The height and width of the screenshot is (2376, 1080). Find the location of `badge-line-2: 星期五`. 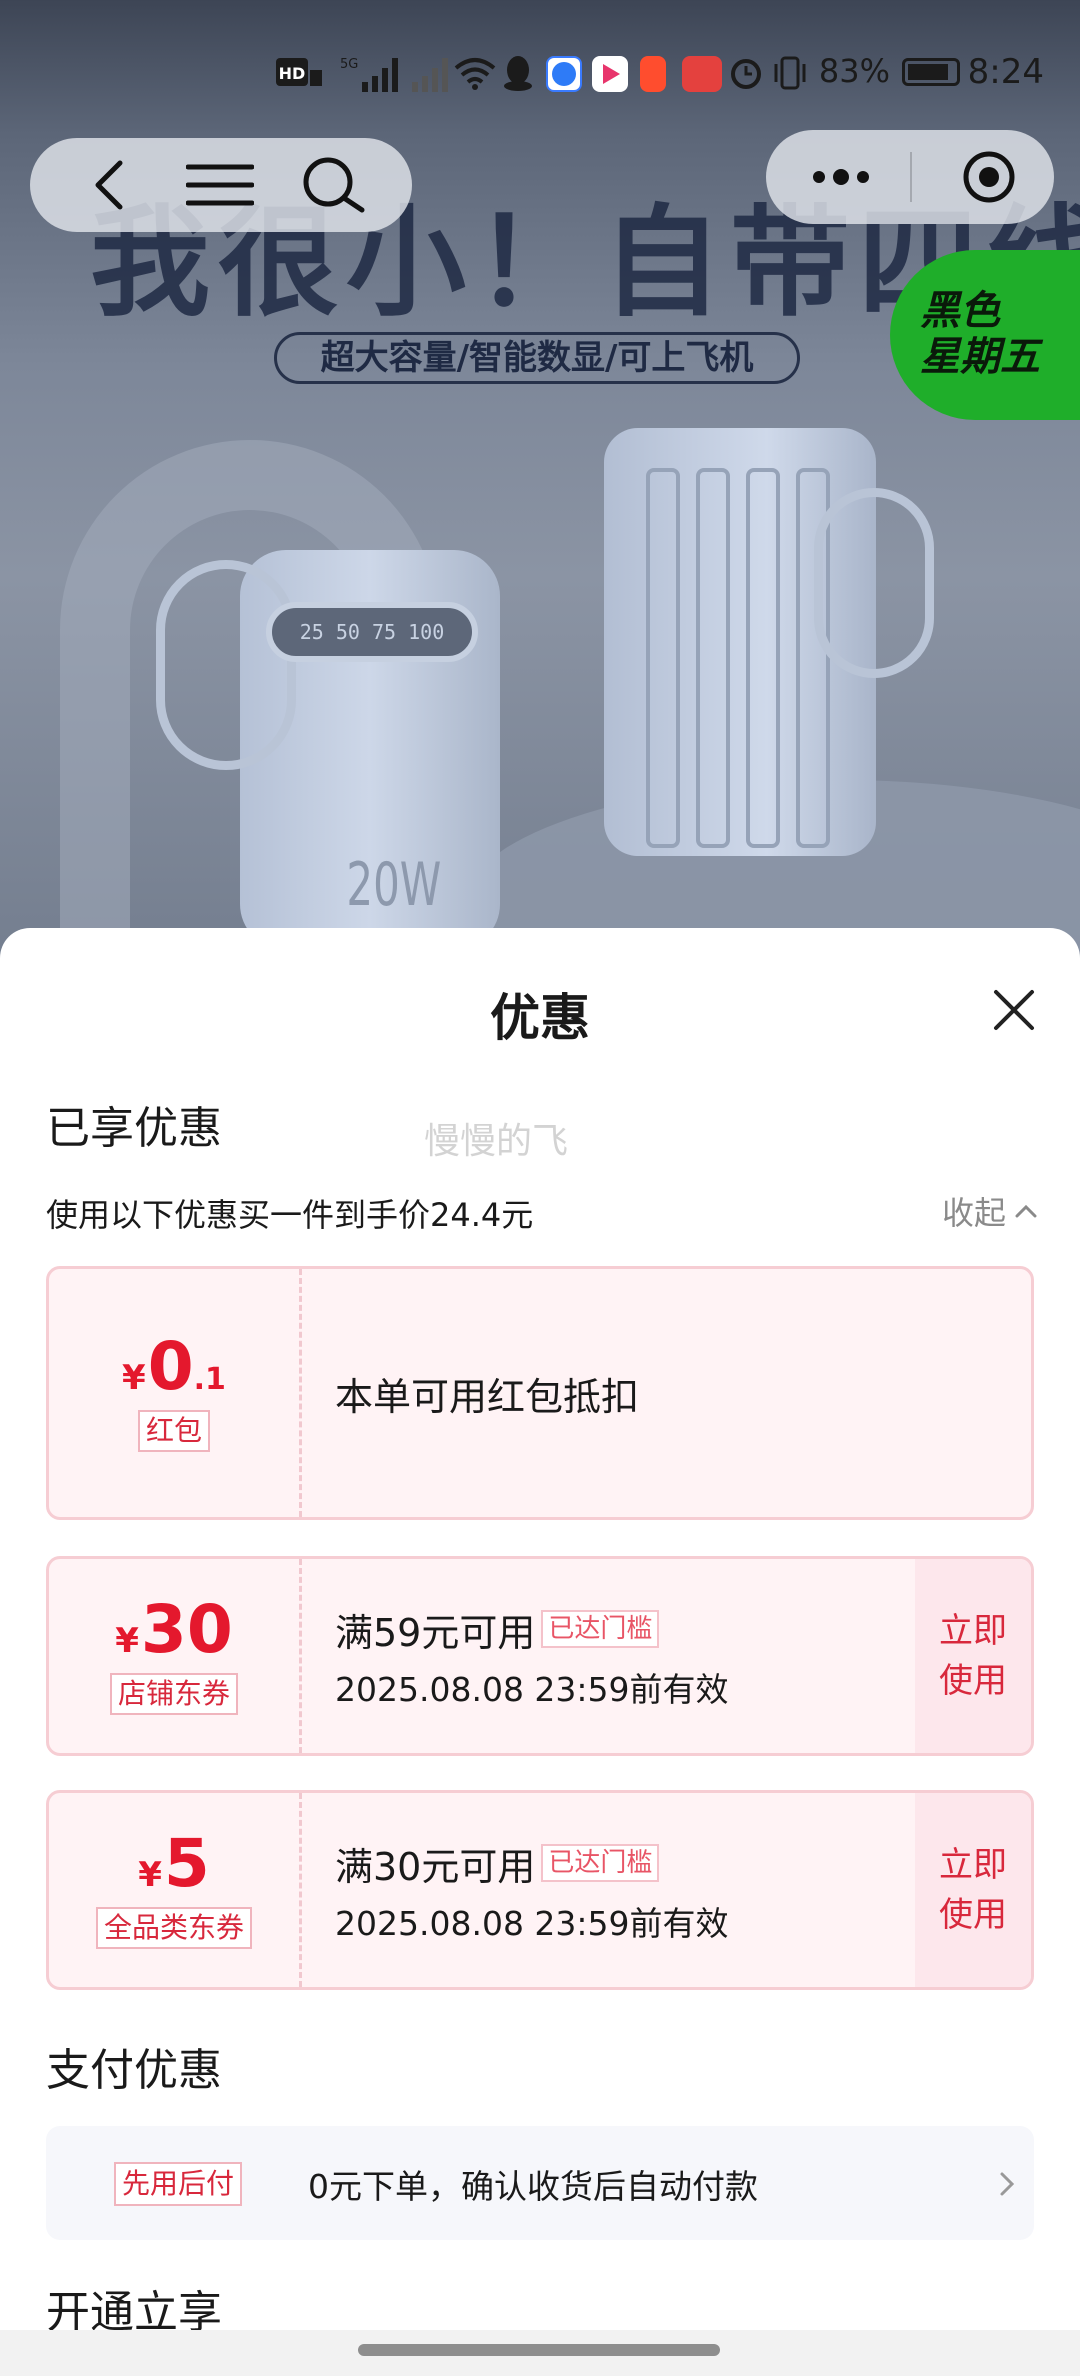

badge-line-2: 星期五 is located at coordinates (980, 357).